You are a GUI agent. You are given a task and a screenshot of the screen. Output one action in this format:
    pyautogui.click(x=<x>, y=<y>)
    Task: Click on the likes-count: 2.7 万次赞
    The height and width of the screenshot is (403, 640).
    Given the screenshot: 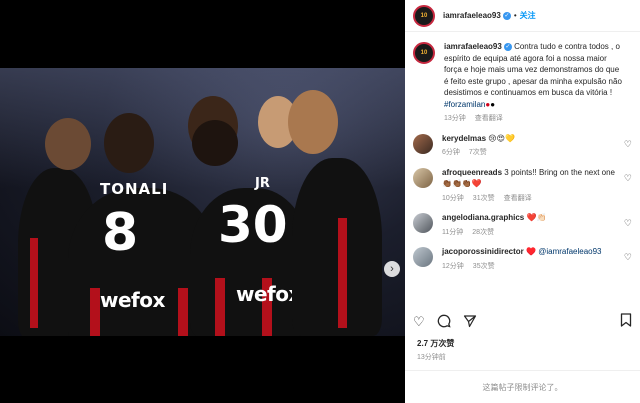 What is the action you would take?
    pyautogui.click(x=435, y=343)
    